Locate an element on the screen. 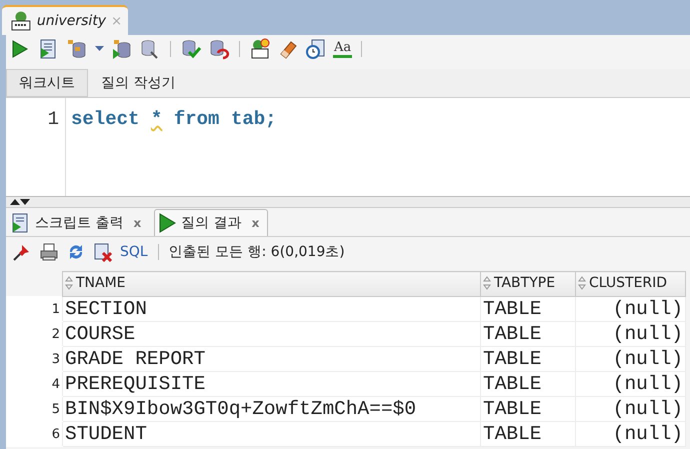  column-header: TNAME is located at coordinates (95, 282).